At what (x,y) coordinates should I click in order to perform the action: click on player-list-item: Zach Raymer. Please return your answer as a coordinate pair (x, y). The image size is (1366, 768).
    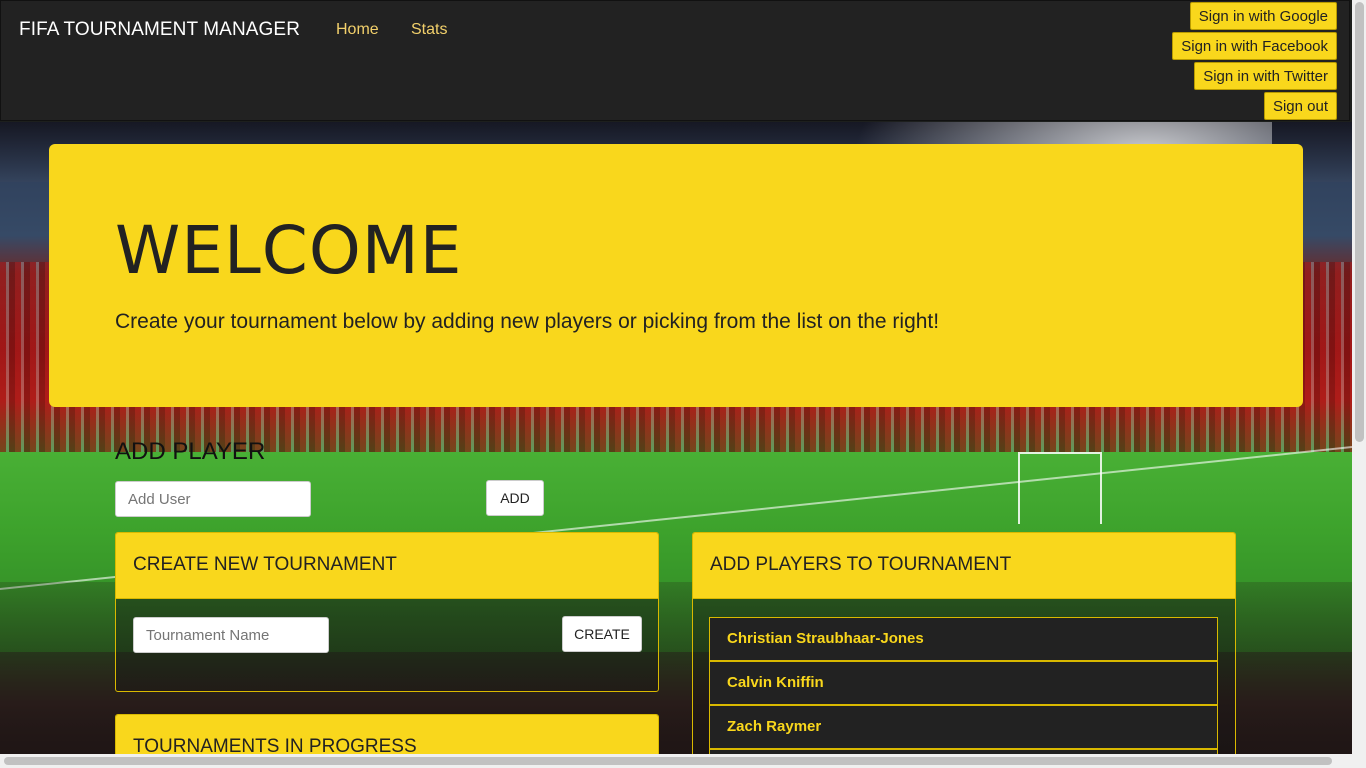
    Looking at the image, I should click on (963, 727).